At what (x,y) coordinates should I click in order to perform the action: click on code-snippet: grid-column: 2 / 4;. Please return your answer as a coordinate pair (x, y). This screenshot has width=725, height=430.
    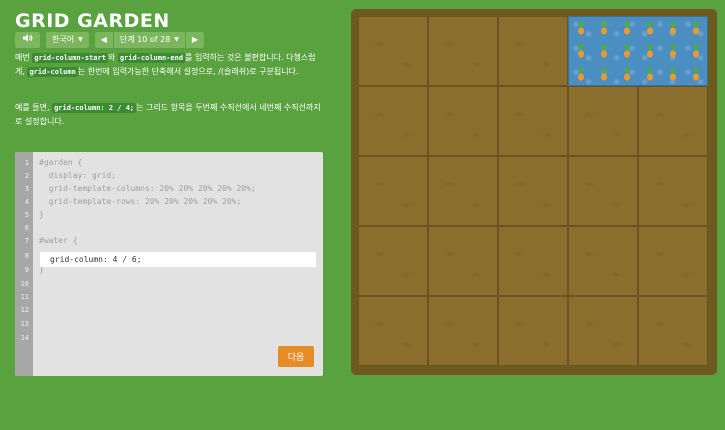
    Looking at the image, I should click on (94, 108).